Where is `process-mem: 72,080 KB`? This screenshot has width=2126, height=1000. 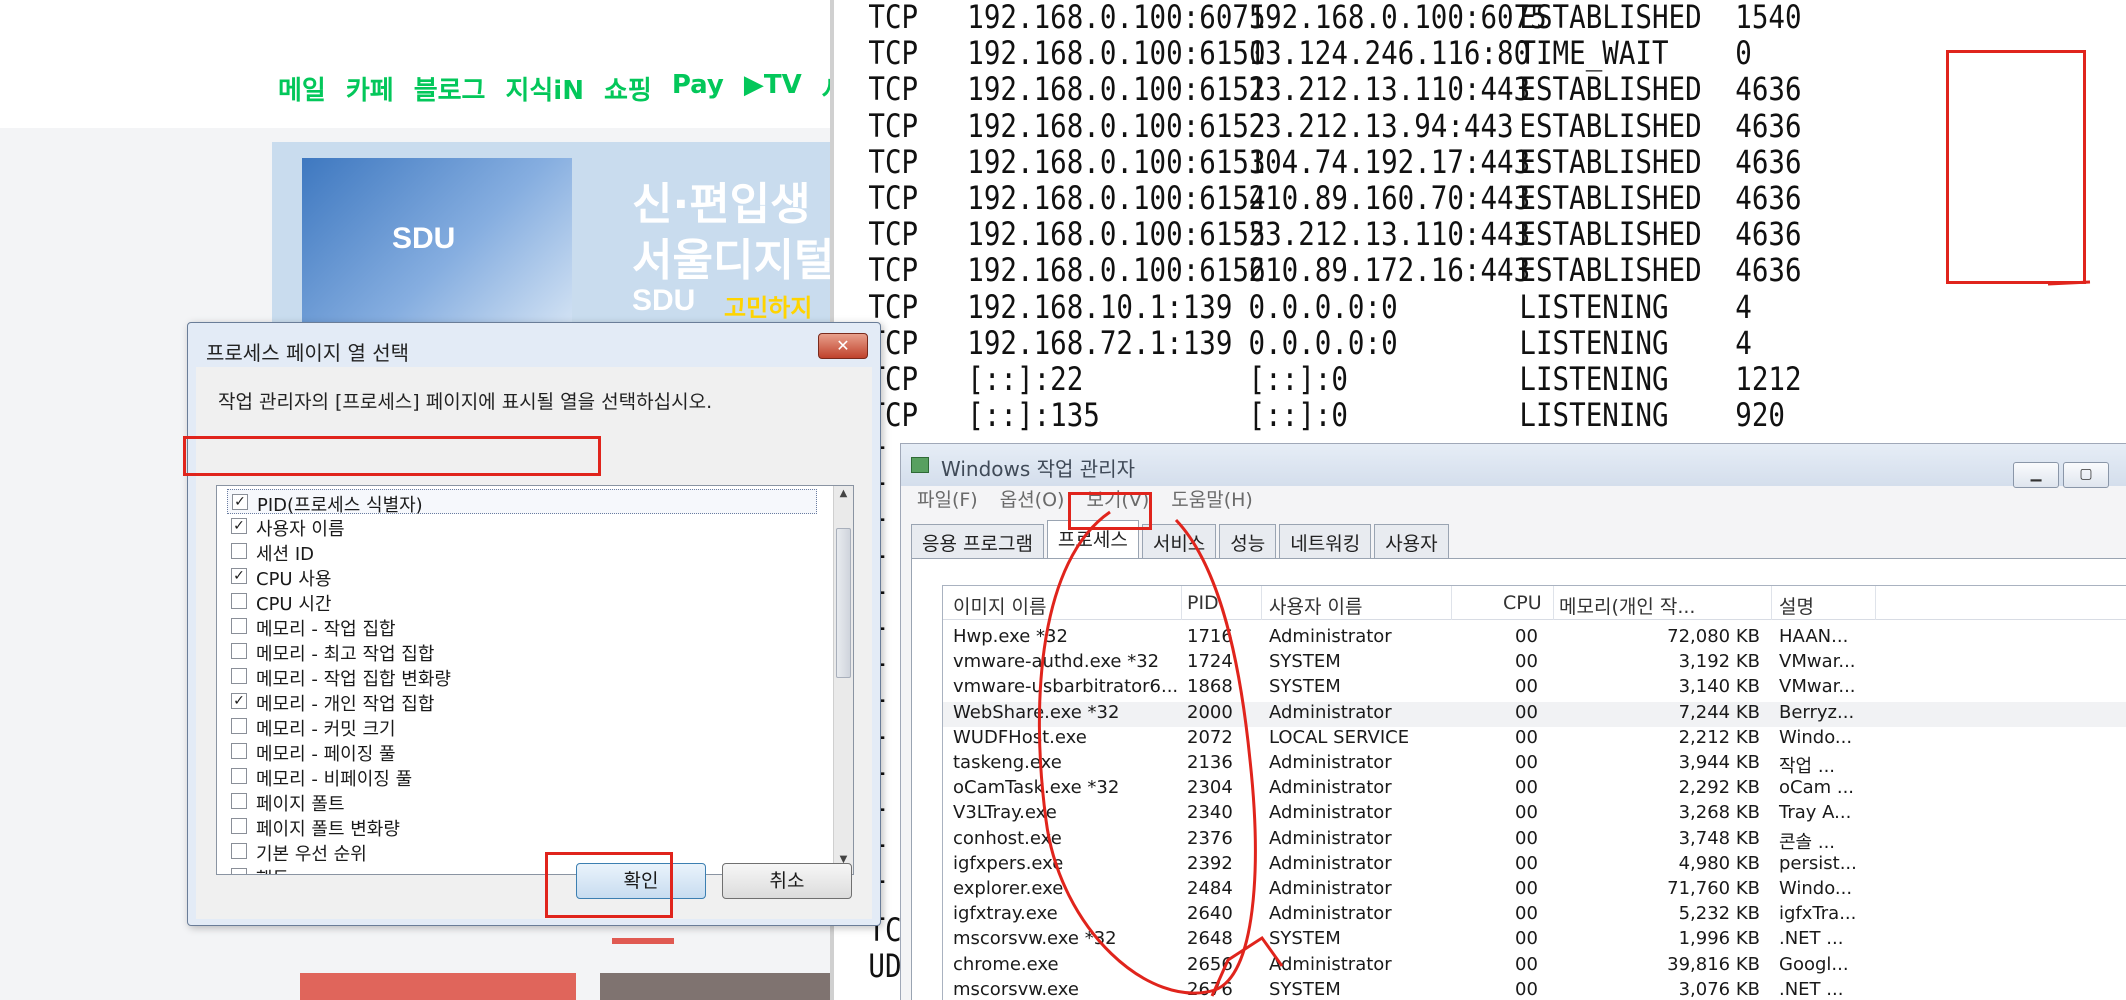
process-mem: 72,080 KB is located at coordinates (1713, 636).